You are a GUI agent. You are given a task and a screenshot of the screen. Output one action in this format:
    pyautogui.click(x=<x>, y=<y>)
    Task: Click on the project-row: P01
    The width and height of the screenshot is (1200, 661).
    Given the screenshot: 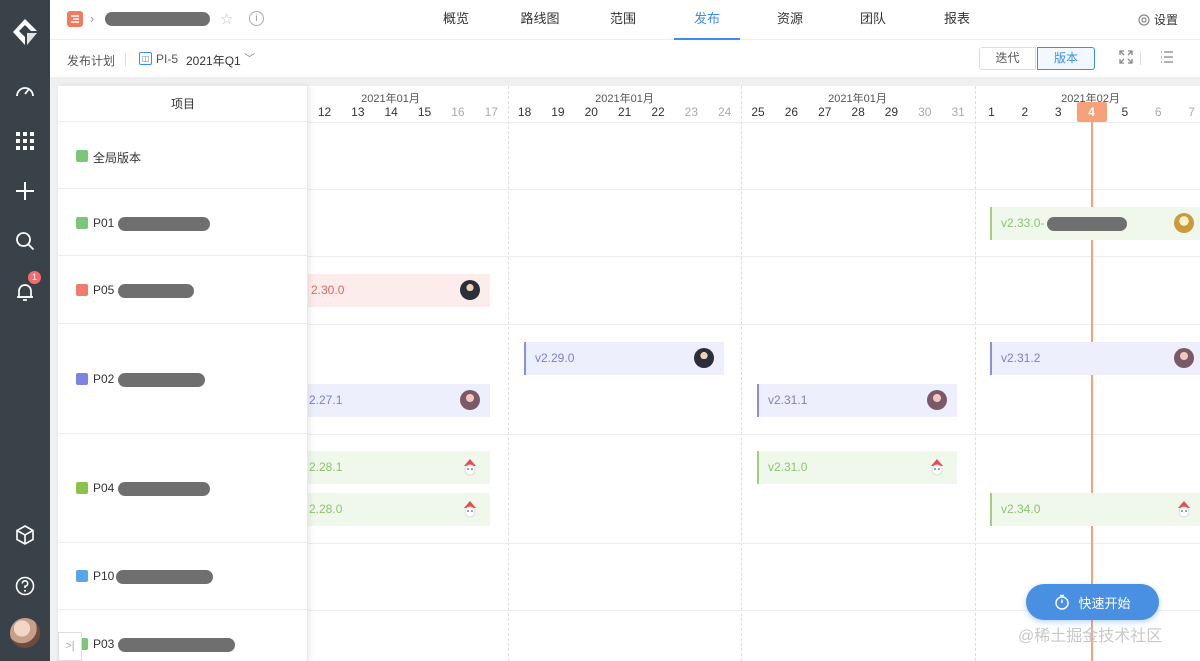 What is the action you would take?
    pyautogui.click(x=183, y=222)
    